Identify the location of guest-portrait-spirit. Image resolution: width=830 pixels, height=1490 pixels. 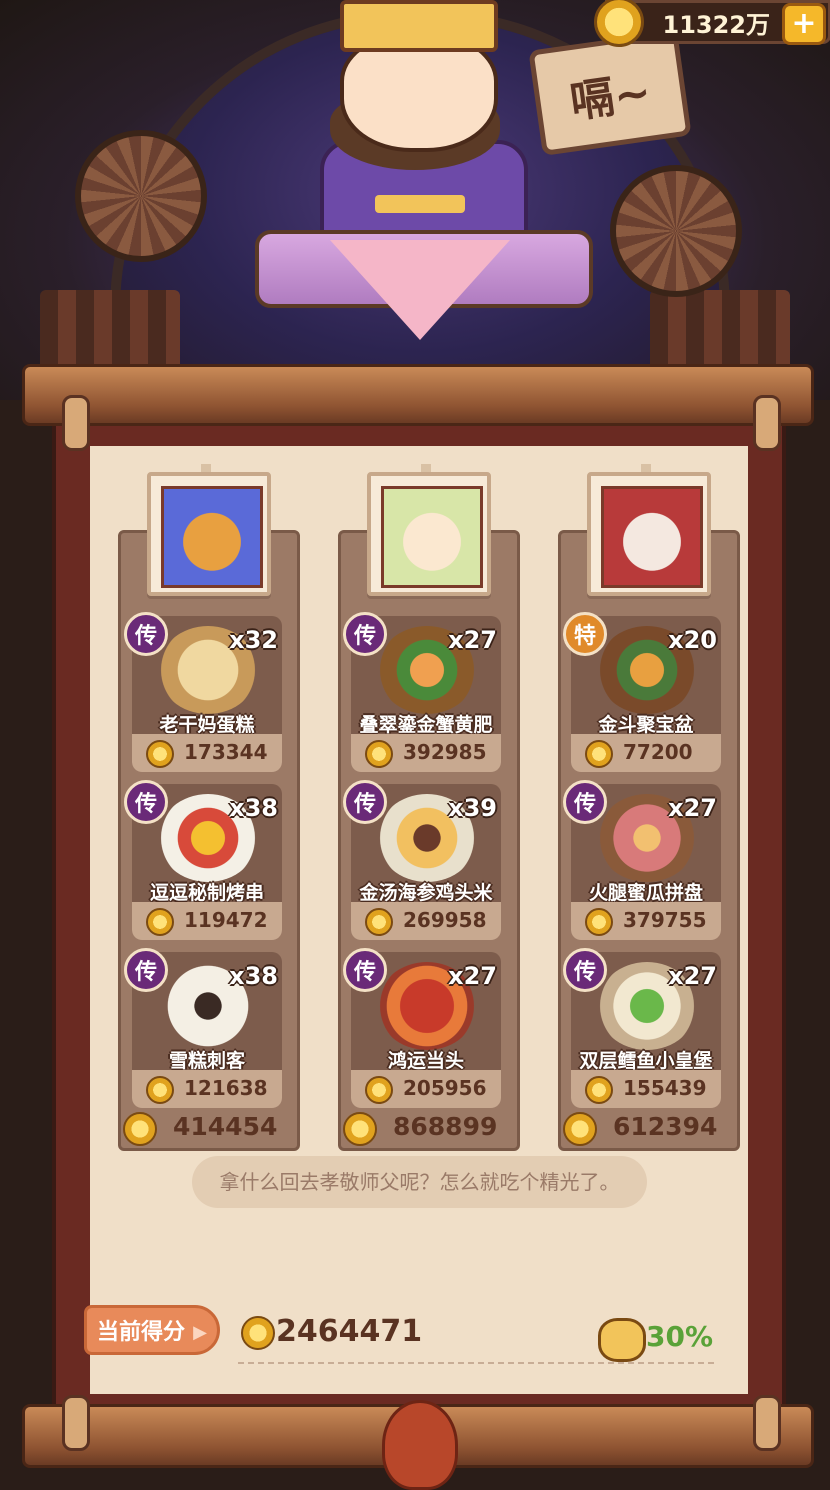
(649, 534).